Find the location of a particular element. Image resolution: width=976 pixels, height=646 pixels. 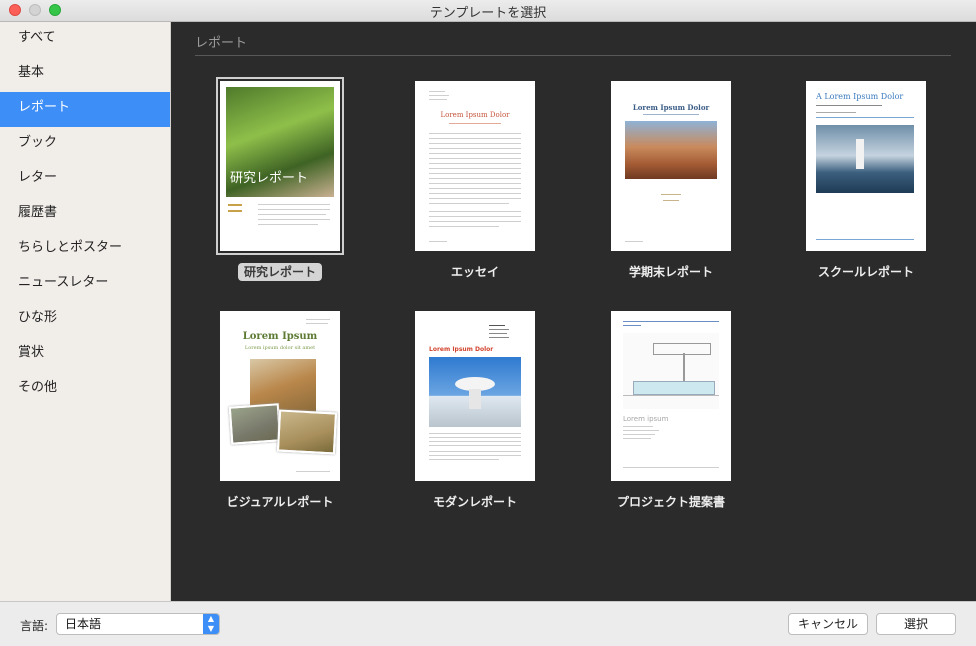

term-paper-heading: Lorem Ipsum Dolor is located at coordinates (671, 107).